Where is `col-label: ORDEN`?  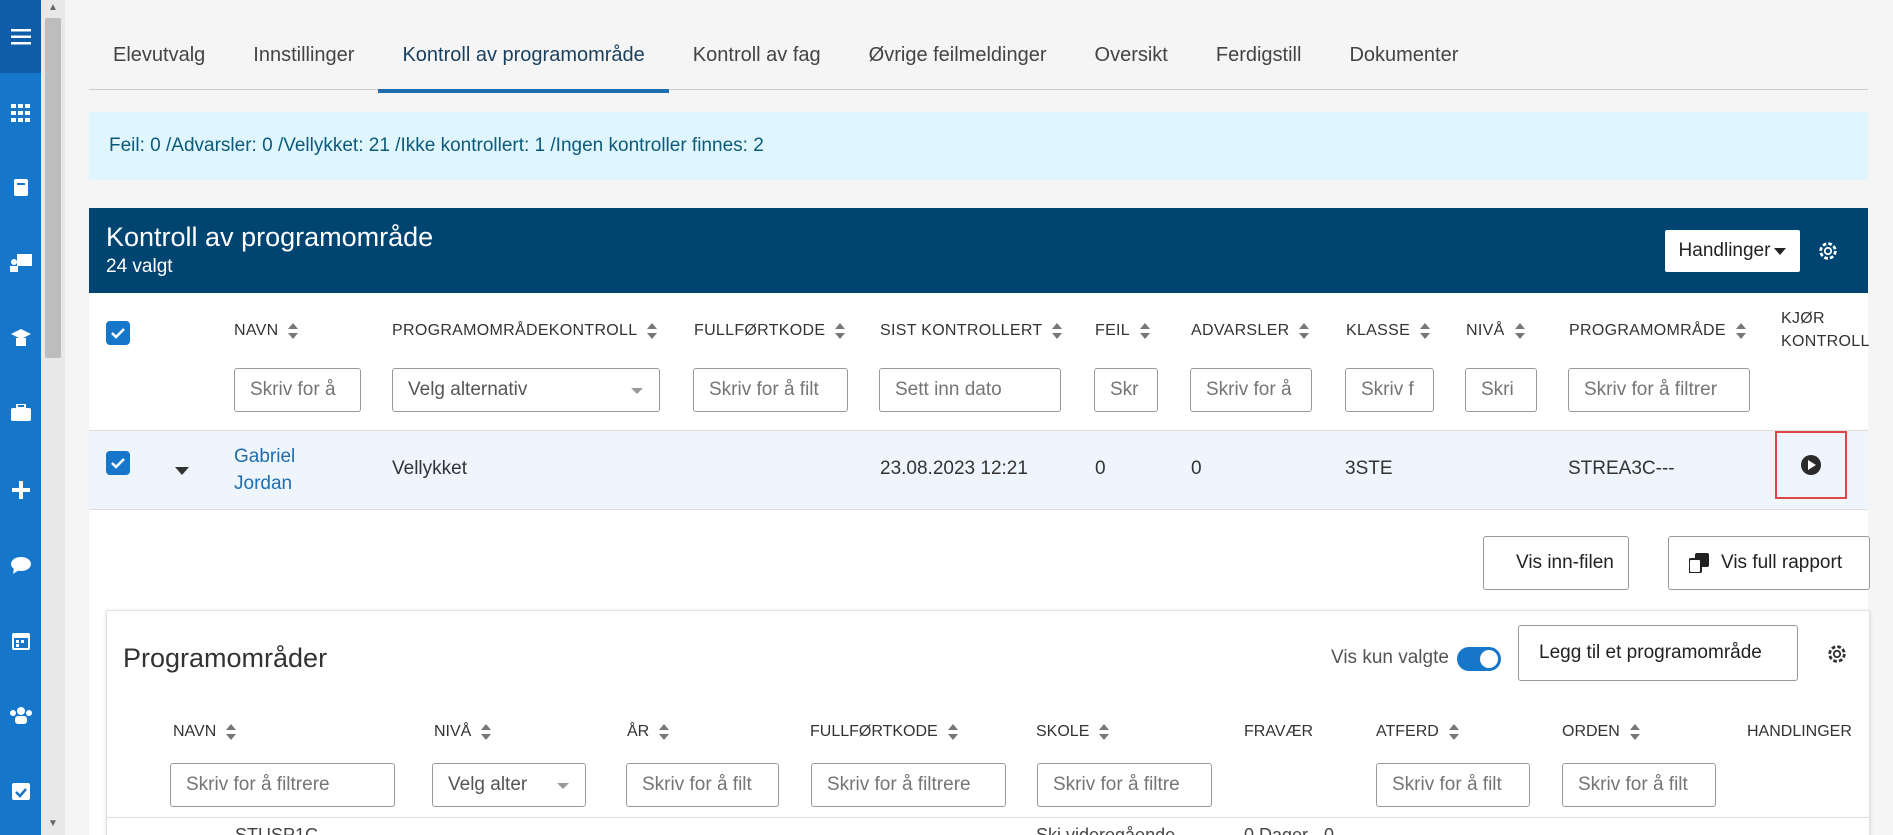 col-label: ORDEN is located at coordinates (1591, 731).